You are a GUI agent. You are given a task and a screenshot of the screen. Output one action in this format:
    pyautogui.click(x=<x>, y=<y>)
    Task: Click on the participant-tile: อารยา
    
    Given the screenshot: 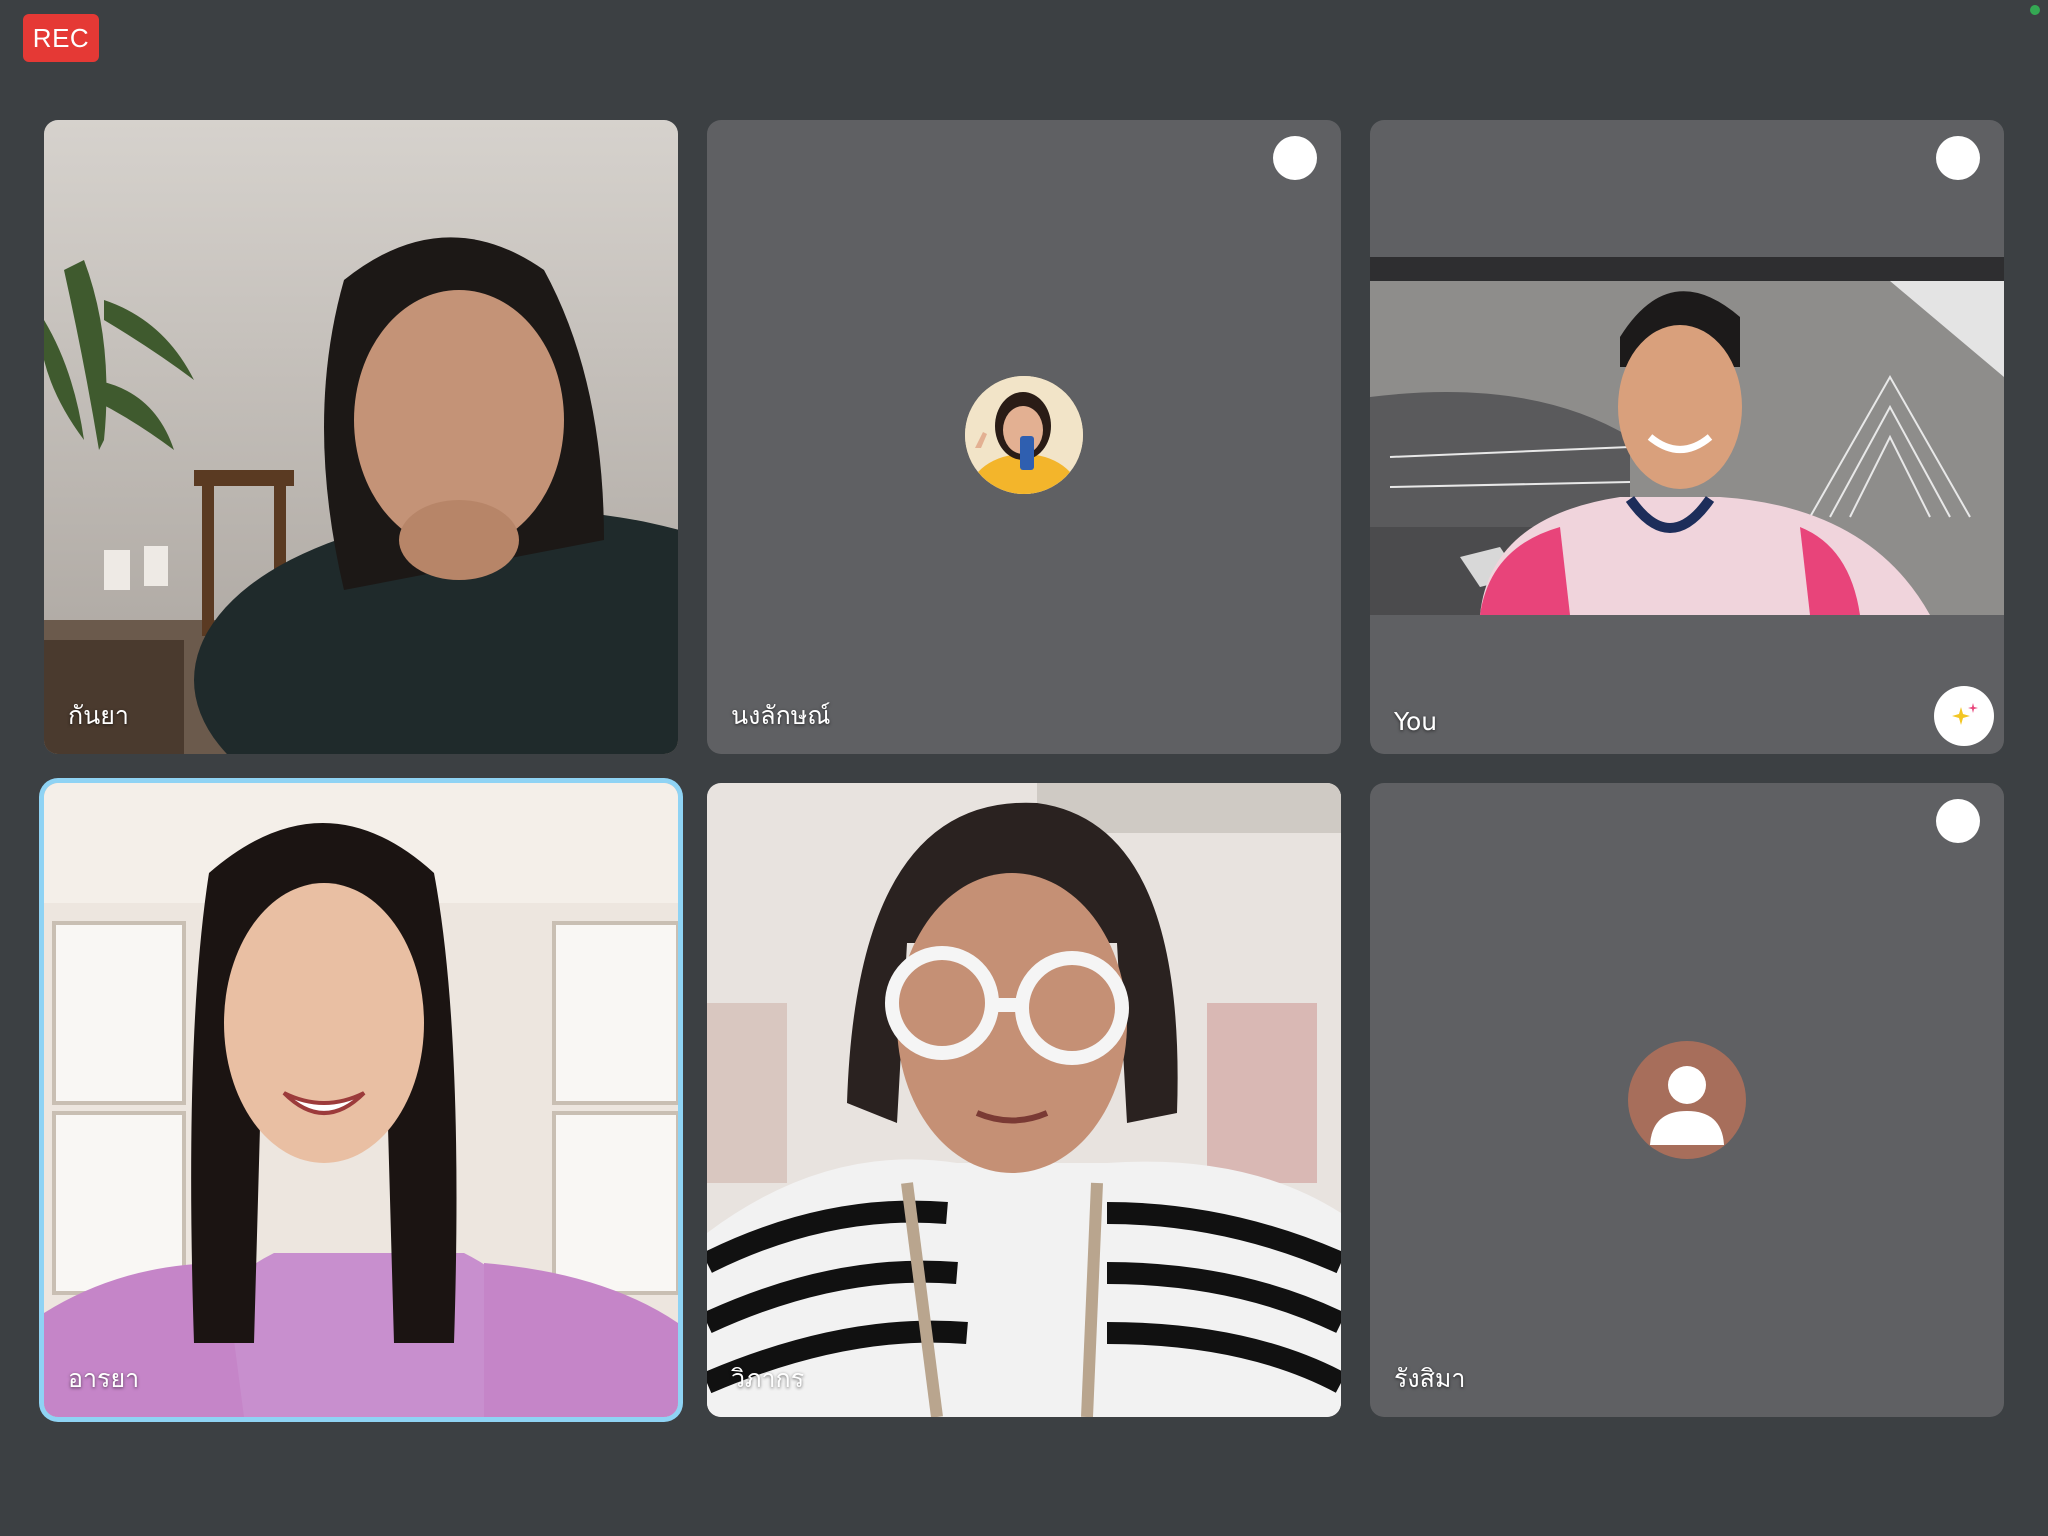 What is the action you would take?
    pyautogui.click(x=361, y=1100)
    